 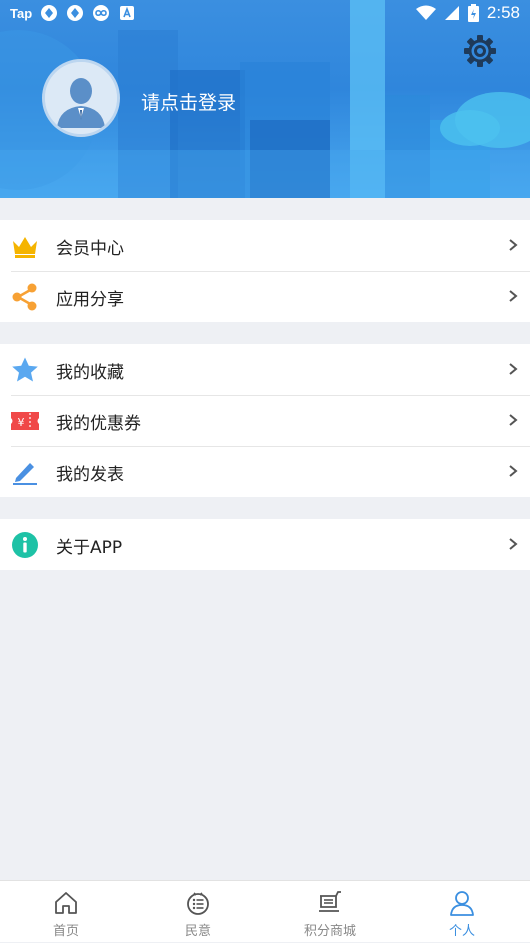 What do you see at coordinates (265, 369) in the screenshot?
I see `menu-item-favorites: 我的收藏` at bounding box center [265, 369].